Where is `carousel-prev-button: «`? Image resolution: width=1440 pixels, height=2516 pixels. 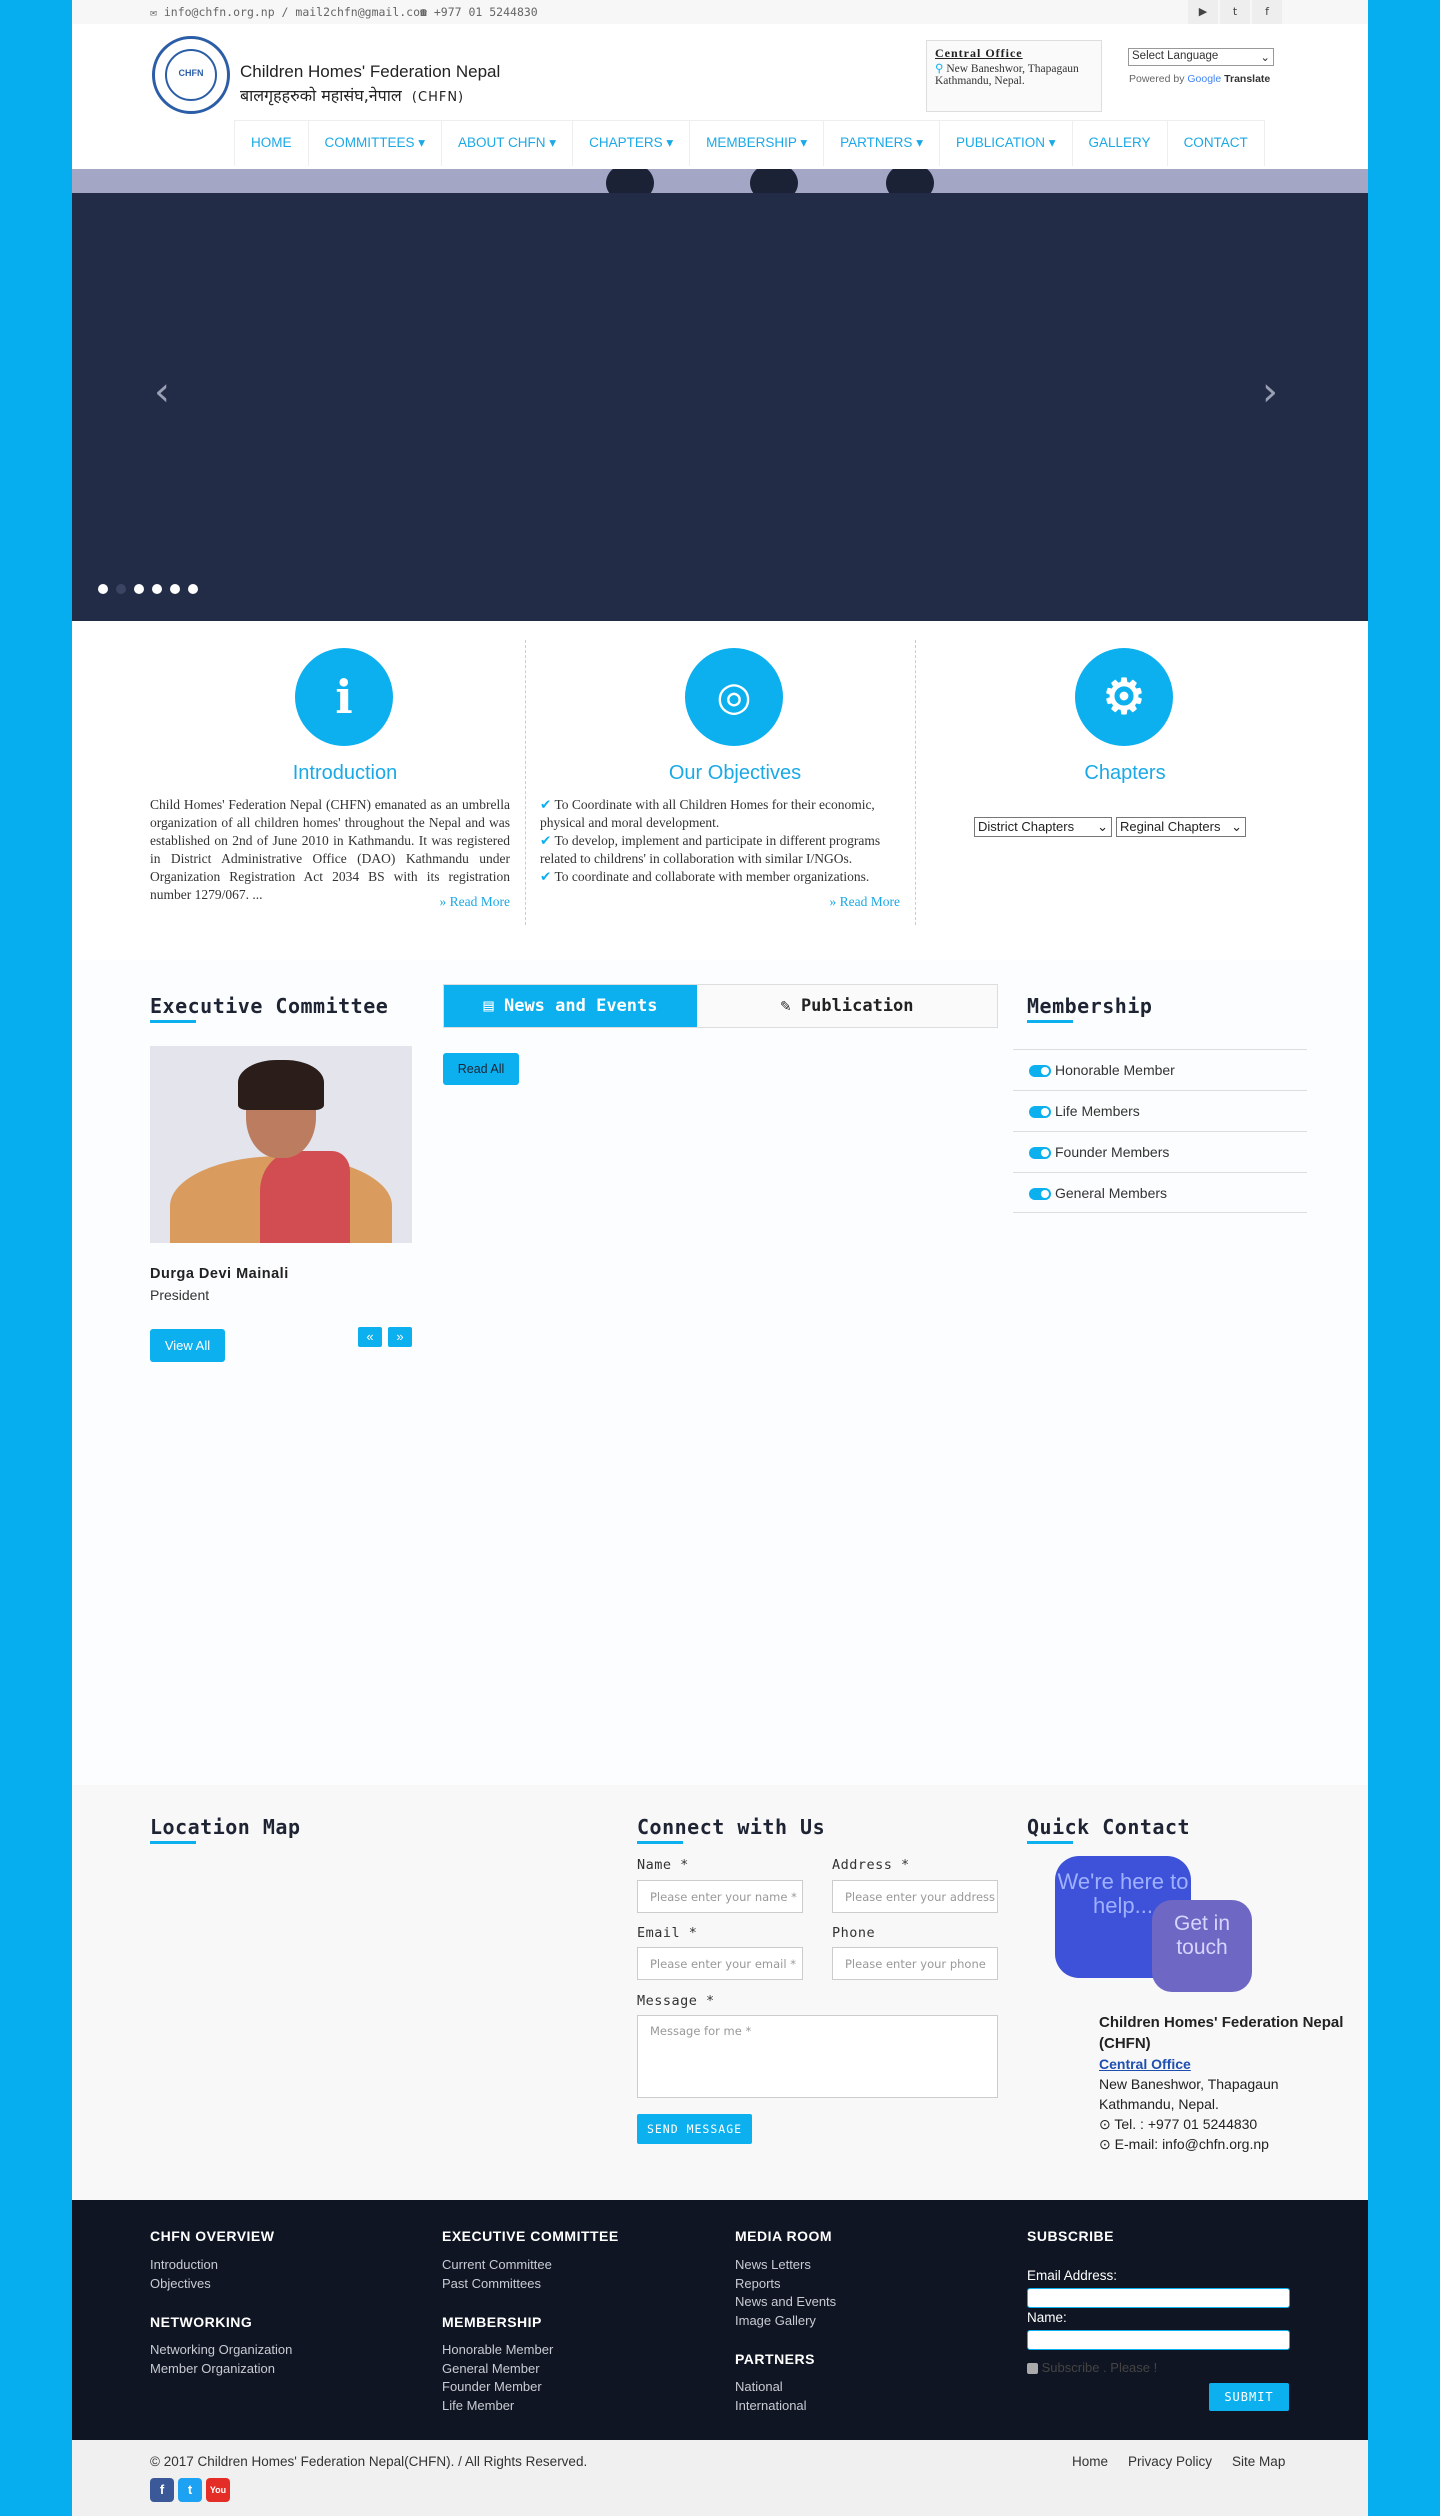
carousel-prev-button: « is located at coordinates (370, 1337).